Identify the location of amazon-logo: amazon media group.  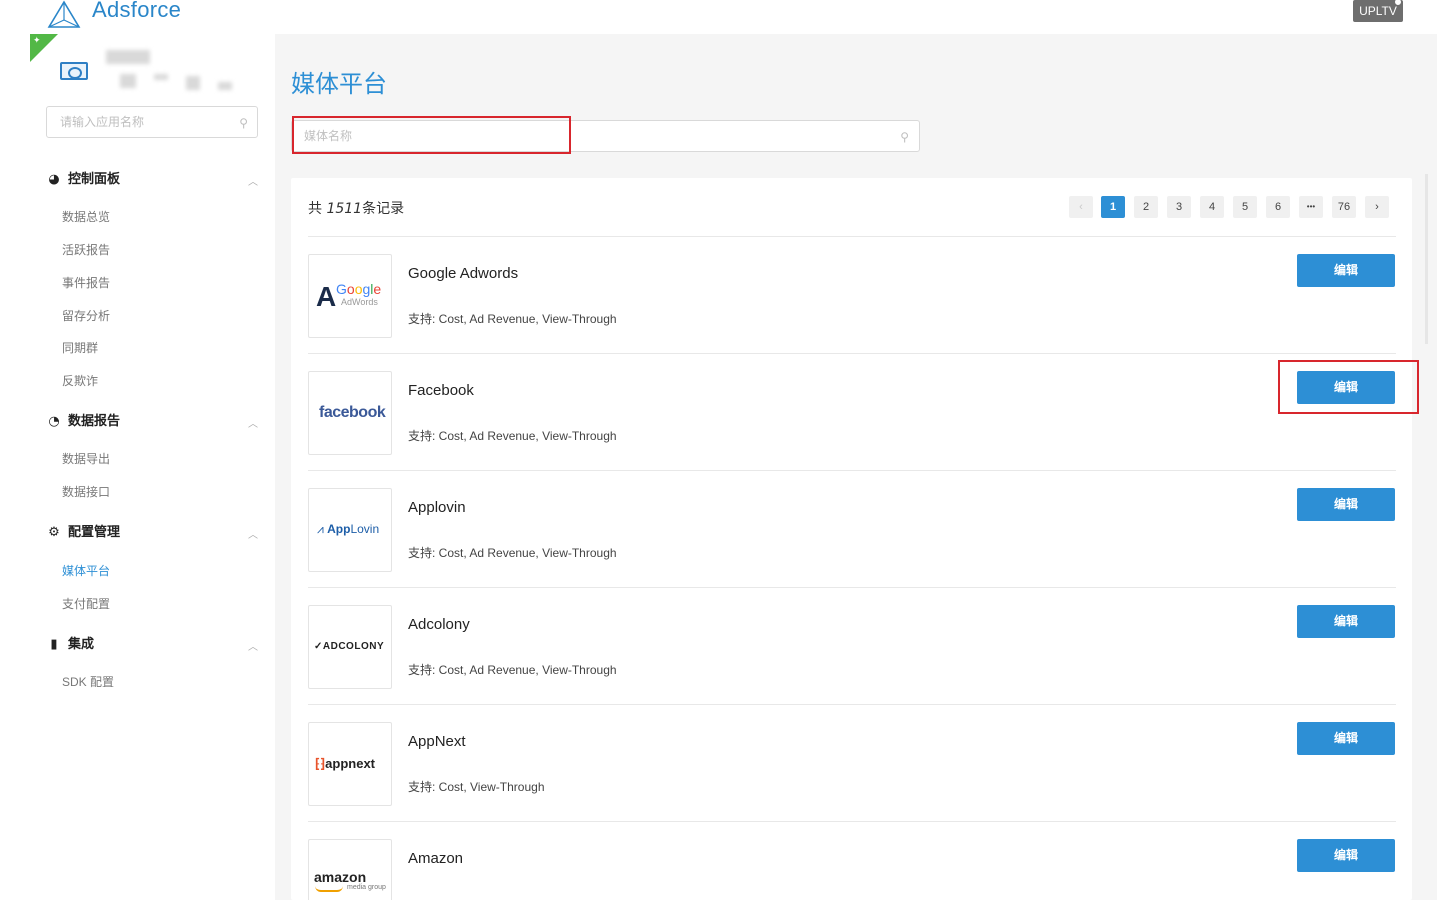
(350, 869).